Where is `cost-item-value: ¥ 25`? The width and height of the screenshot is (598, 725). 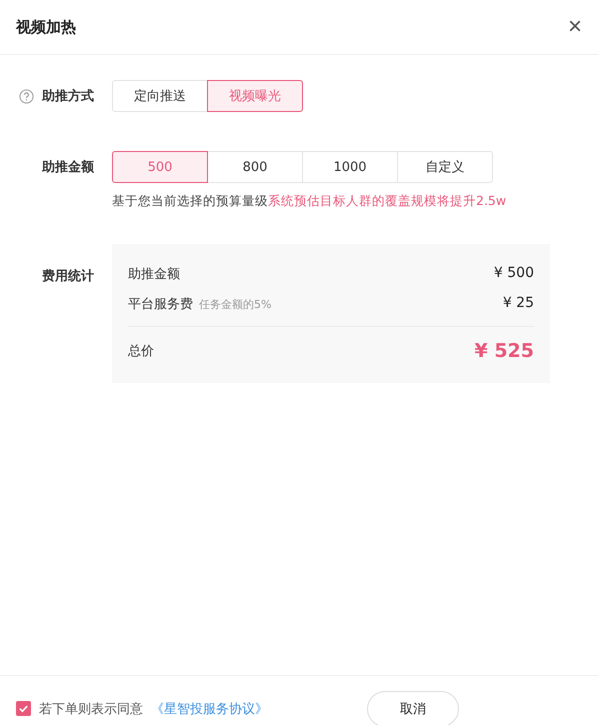
cost-item-value: ¥ 25 is located at coordinates (518, 303).